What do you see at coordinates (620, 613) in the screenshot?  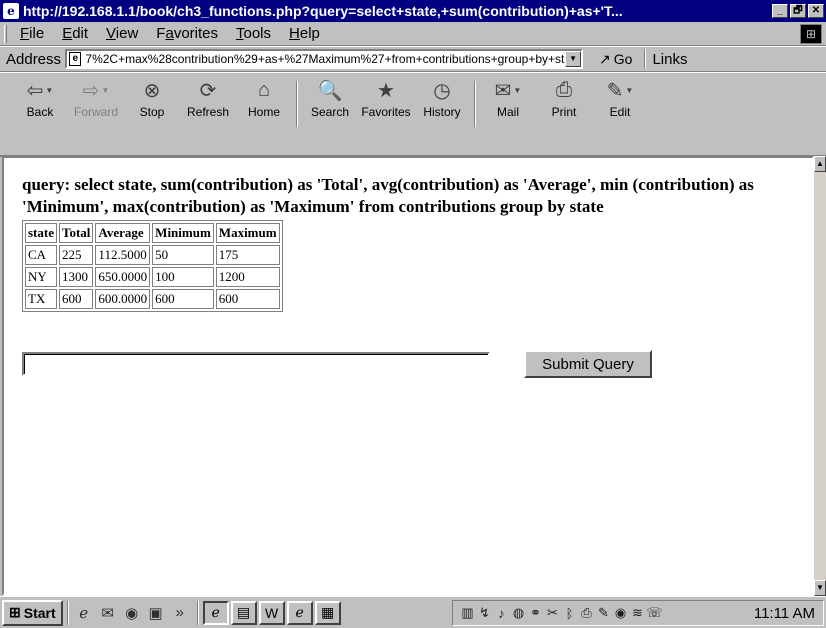 I see `realplayer-tray-icon: ◉` at bounding box center [620, 613].